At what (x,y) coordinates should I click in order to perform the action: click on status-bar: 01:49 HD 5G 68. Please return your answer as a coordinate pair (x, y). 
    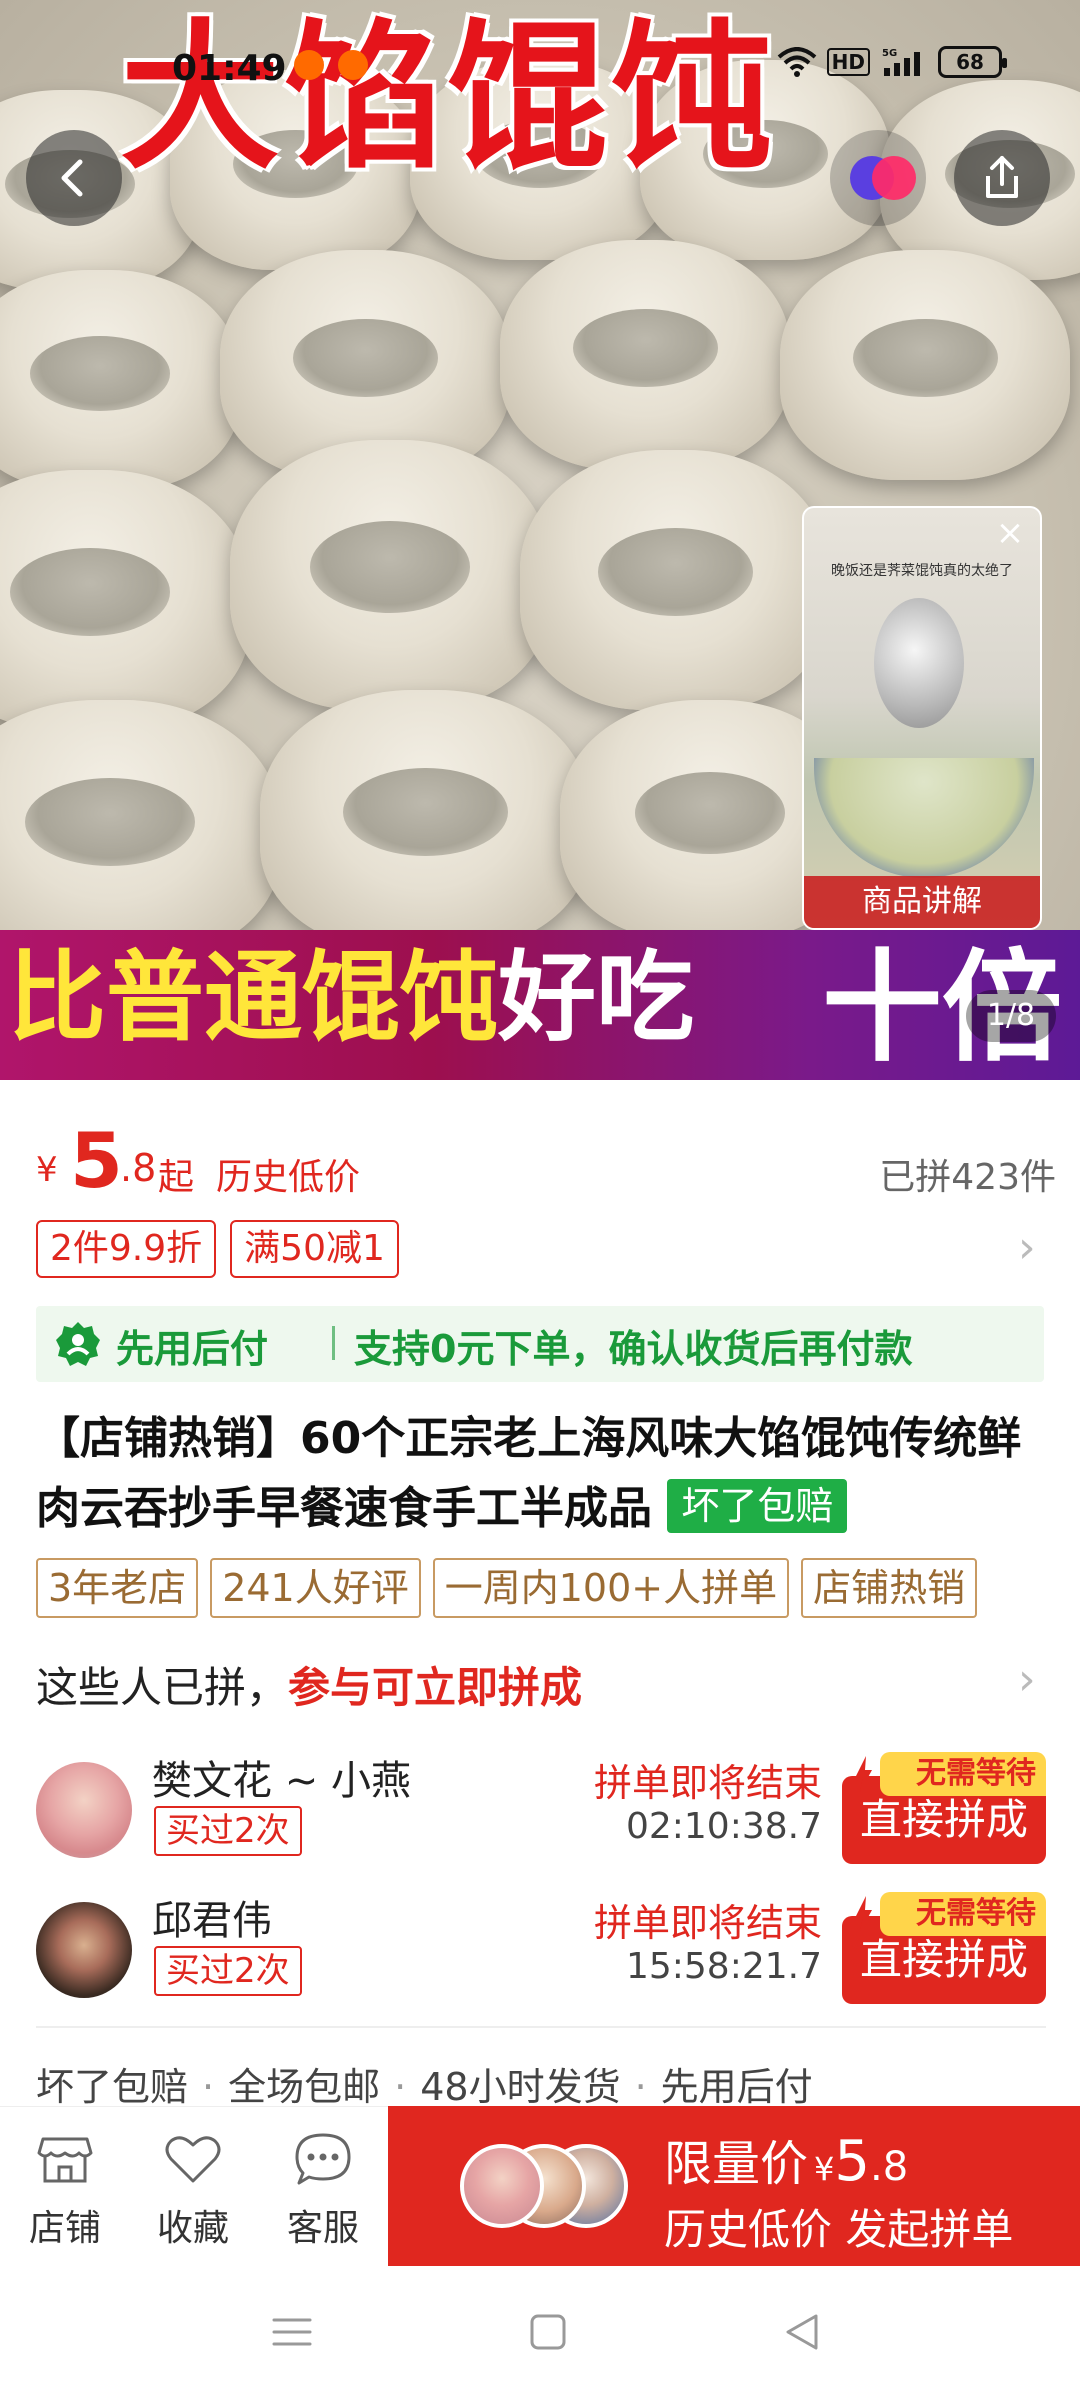
    Looking at the image, I should click on (540, 65).